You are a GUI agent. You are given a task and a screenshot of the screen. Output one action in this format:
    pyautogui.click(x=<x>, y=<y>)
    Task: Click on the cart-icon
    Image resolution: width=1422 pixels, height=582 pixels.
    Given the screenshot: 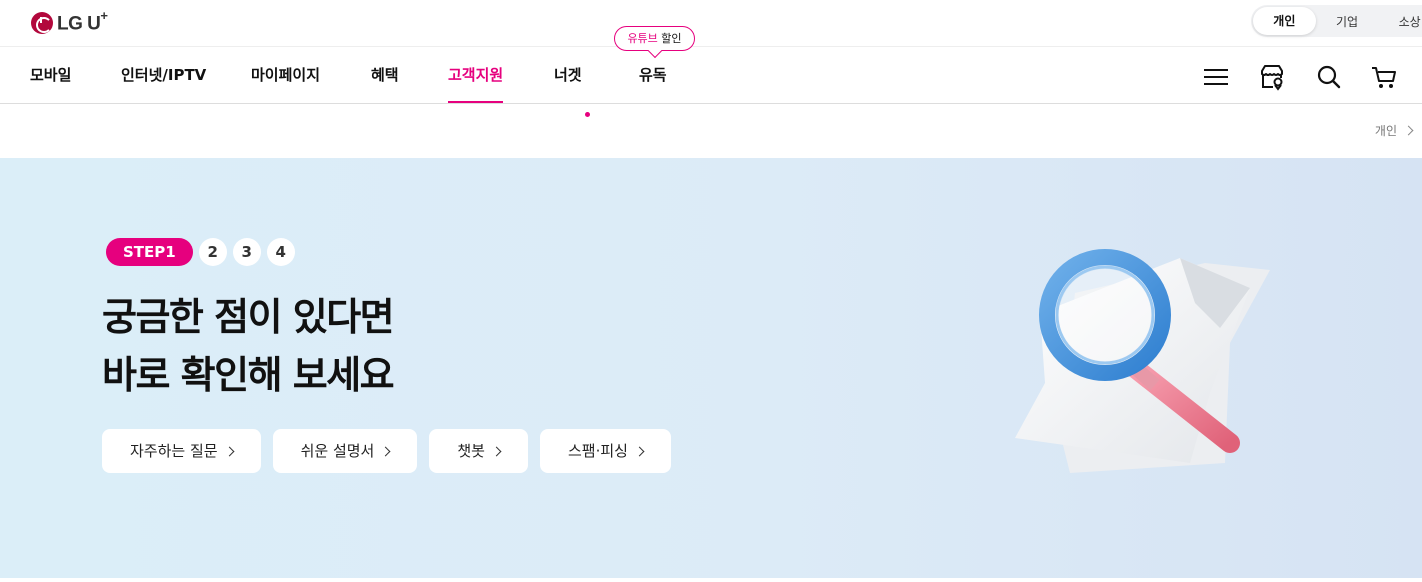 What is the action you would take?
    pyautogui.click(x=1384, y=77)
    